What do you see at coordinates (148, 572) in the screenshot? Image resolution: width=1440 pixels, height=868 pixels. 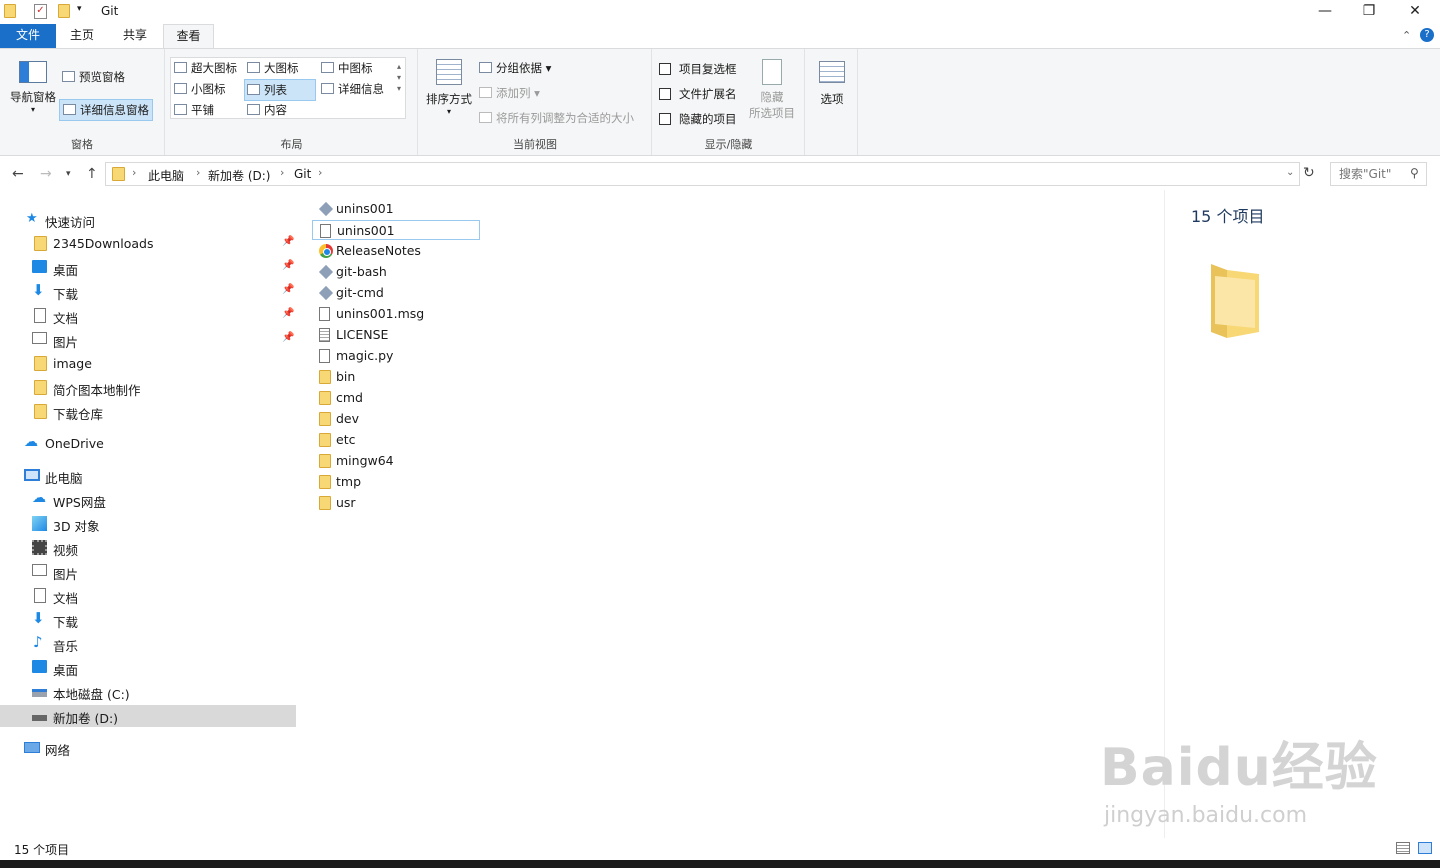 I see `nav-item-pc-pictures: 图片` at bounding box center [148, 572].